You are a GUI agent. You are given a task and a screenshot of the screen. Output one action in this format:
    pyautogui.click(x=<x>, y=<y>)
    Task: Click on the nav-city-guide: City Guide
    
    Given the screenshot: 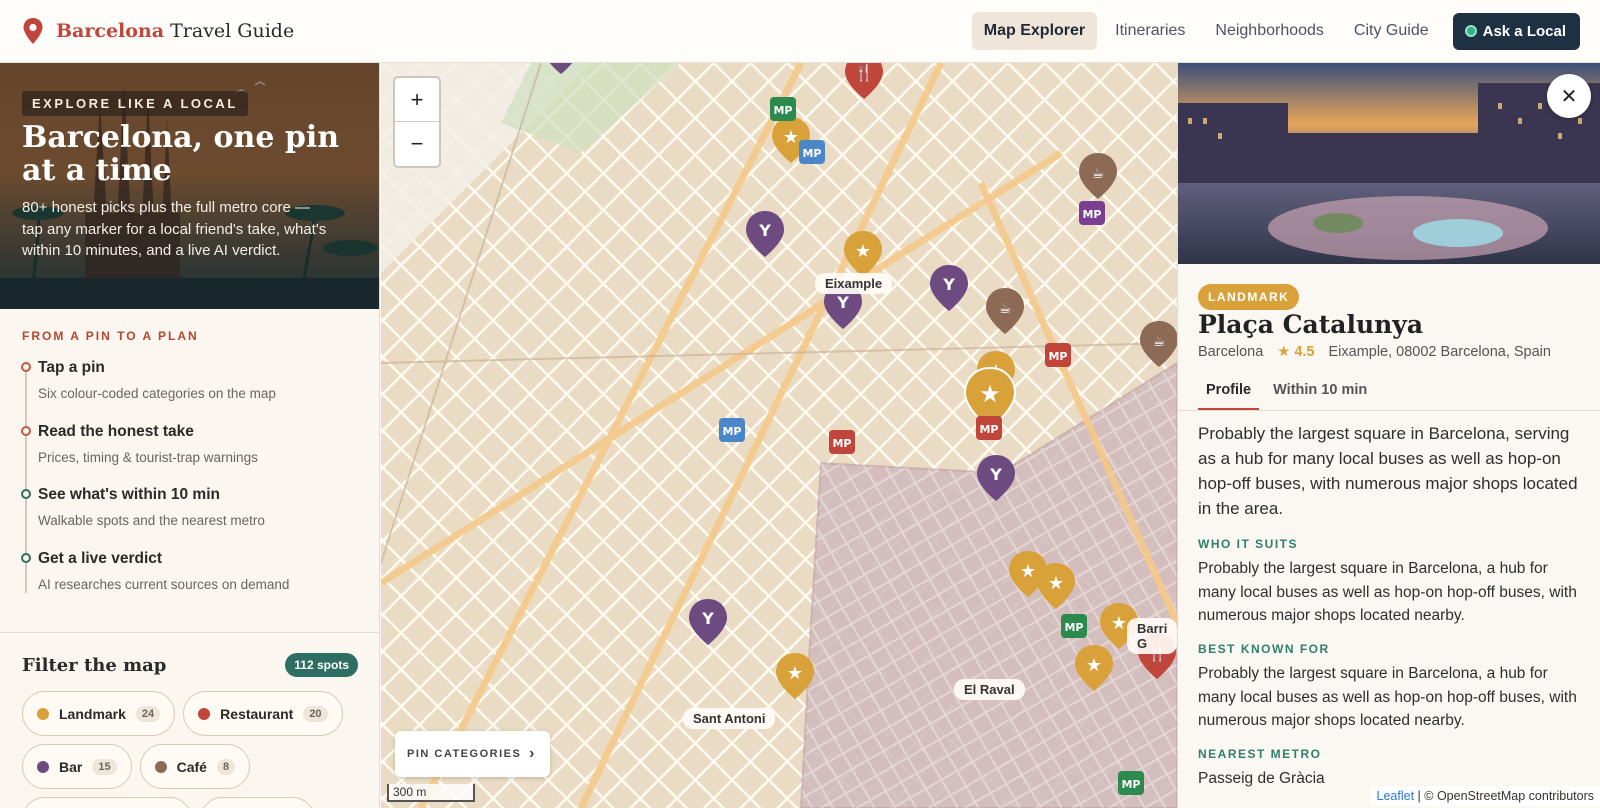 What is the action you would take?
    pyautogui.click(x=1391, y=31)
    